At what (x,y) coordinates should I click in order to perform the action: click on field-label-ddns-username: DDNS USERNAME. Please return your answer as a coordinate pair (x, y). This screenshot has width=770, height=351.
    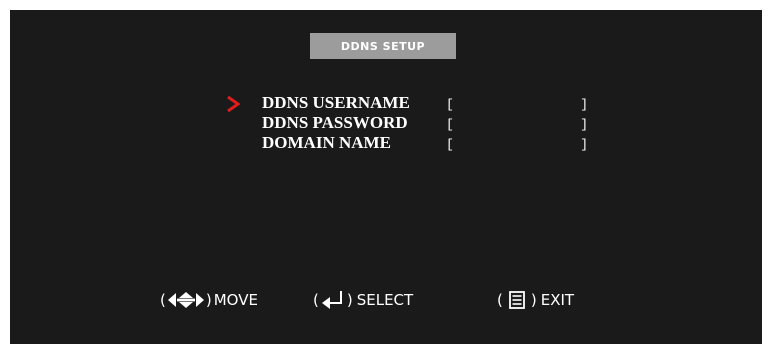
    Looking at the image, I should click on (336, 102).